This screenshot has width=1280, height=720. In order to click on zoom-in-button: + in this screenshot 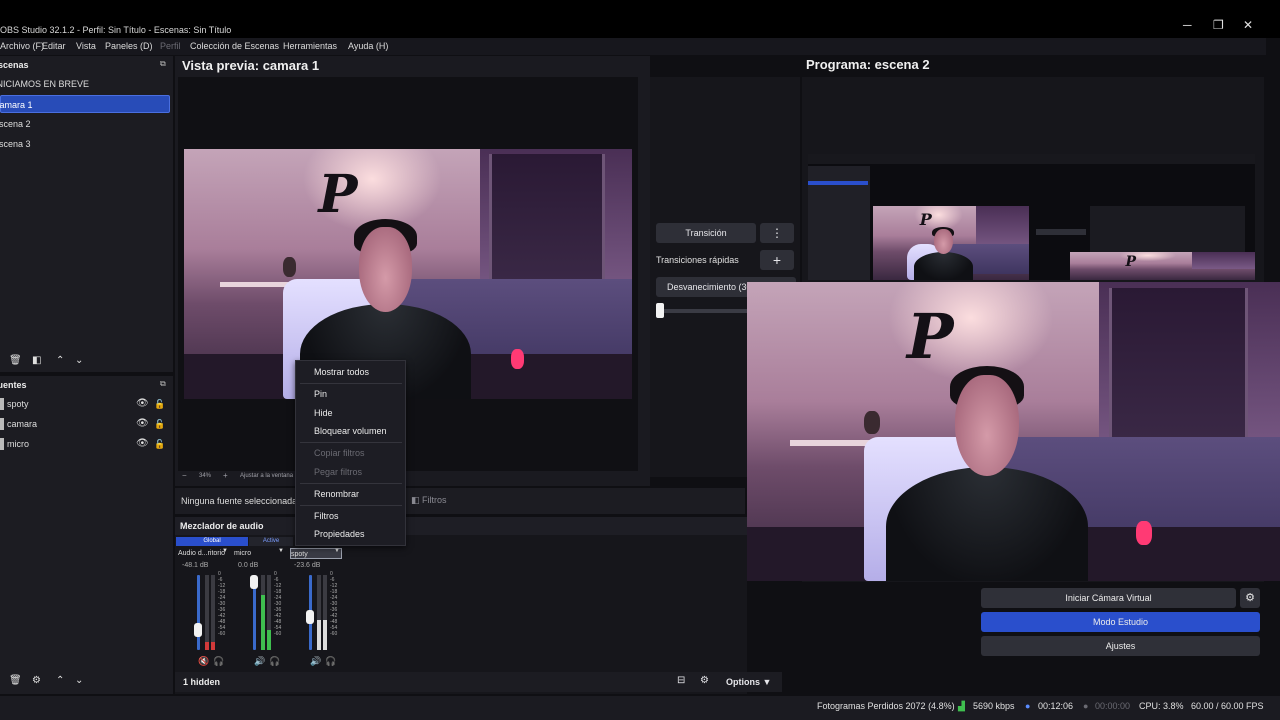, I will do `click(225, 475)`.